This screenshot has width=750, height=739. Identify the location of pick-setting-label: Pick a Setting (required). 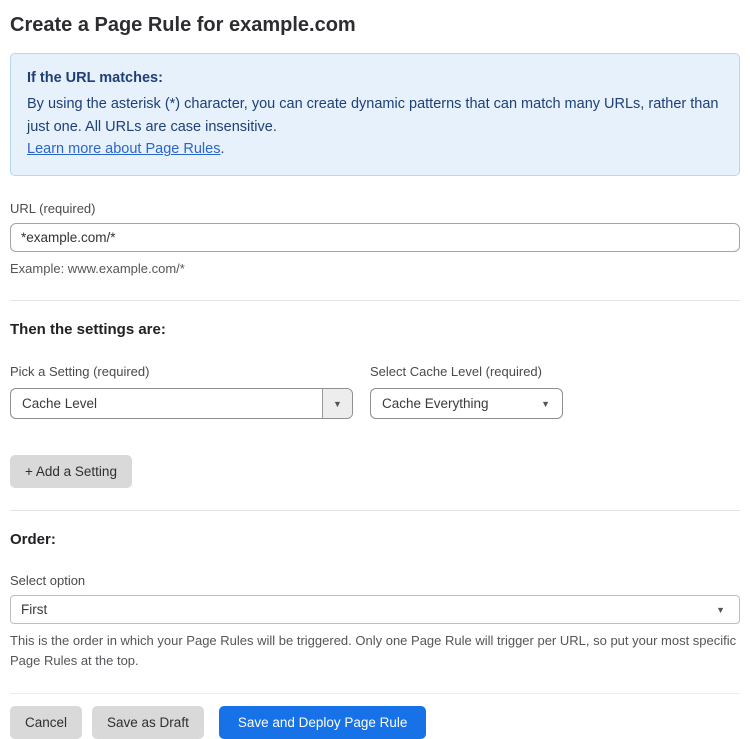
(80, 372).